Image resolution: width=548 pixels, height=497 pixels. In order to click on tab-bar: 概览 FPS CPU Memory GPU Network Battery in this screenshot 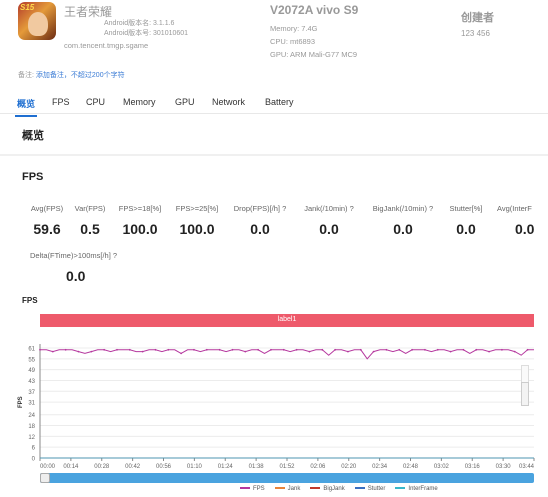, I will do `click(274, 103)`.